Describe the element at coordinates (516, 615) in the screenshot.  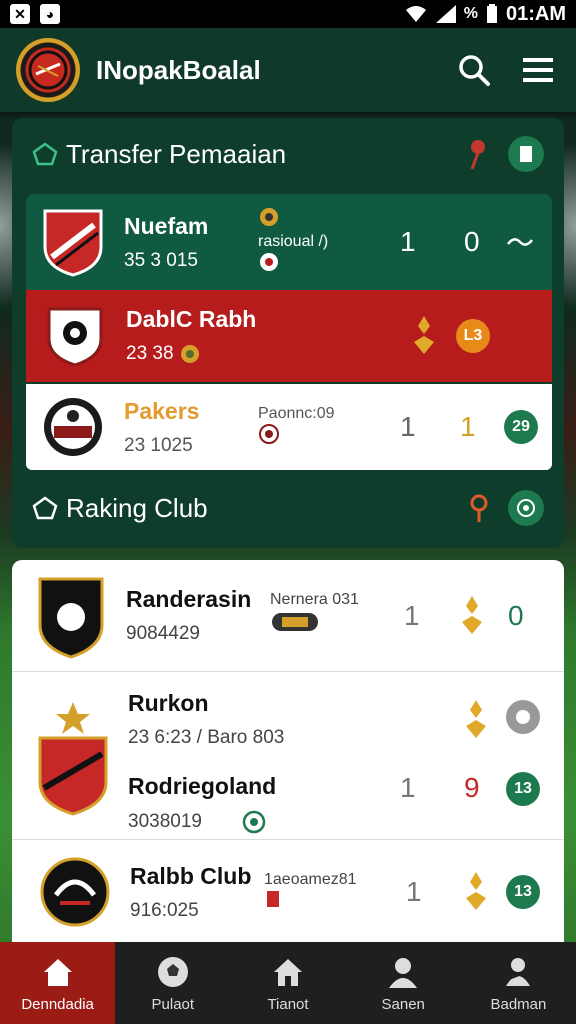
I see `club-score-2: 0` at that location.